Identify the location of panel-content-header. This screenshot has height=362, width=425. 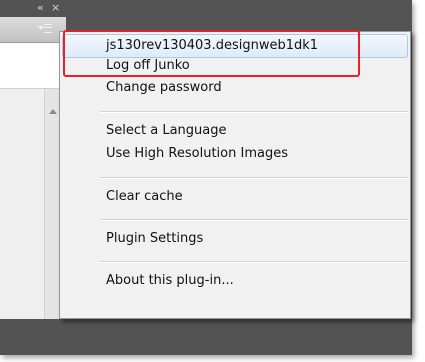
(33, 66).